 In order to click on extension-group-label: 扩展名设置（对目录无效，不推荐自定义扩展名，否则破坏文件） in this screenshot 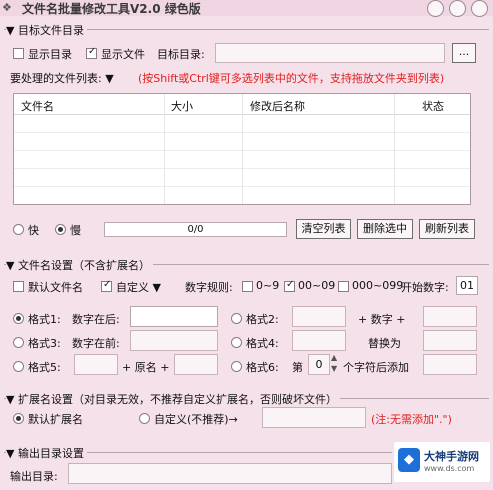, I will do `click(177, 399)`.